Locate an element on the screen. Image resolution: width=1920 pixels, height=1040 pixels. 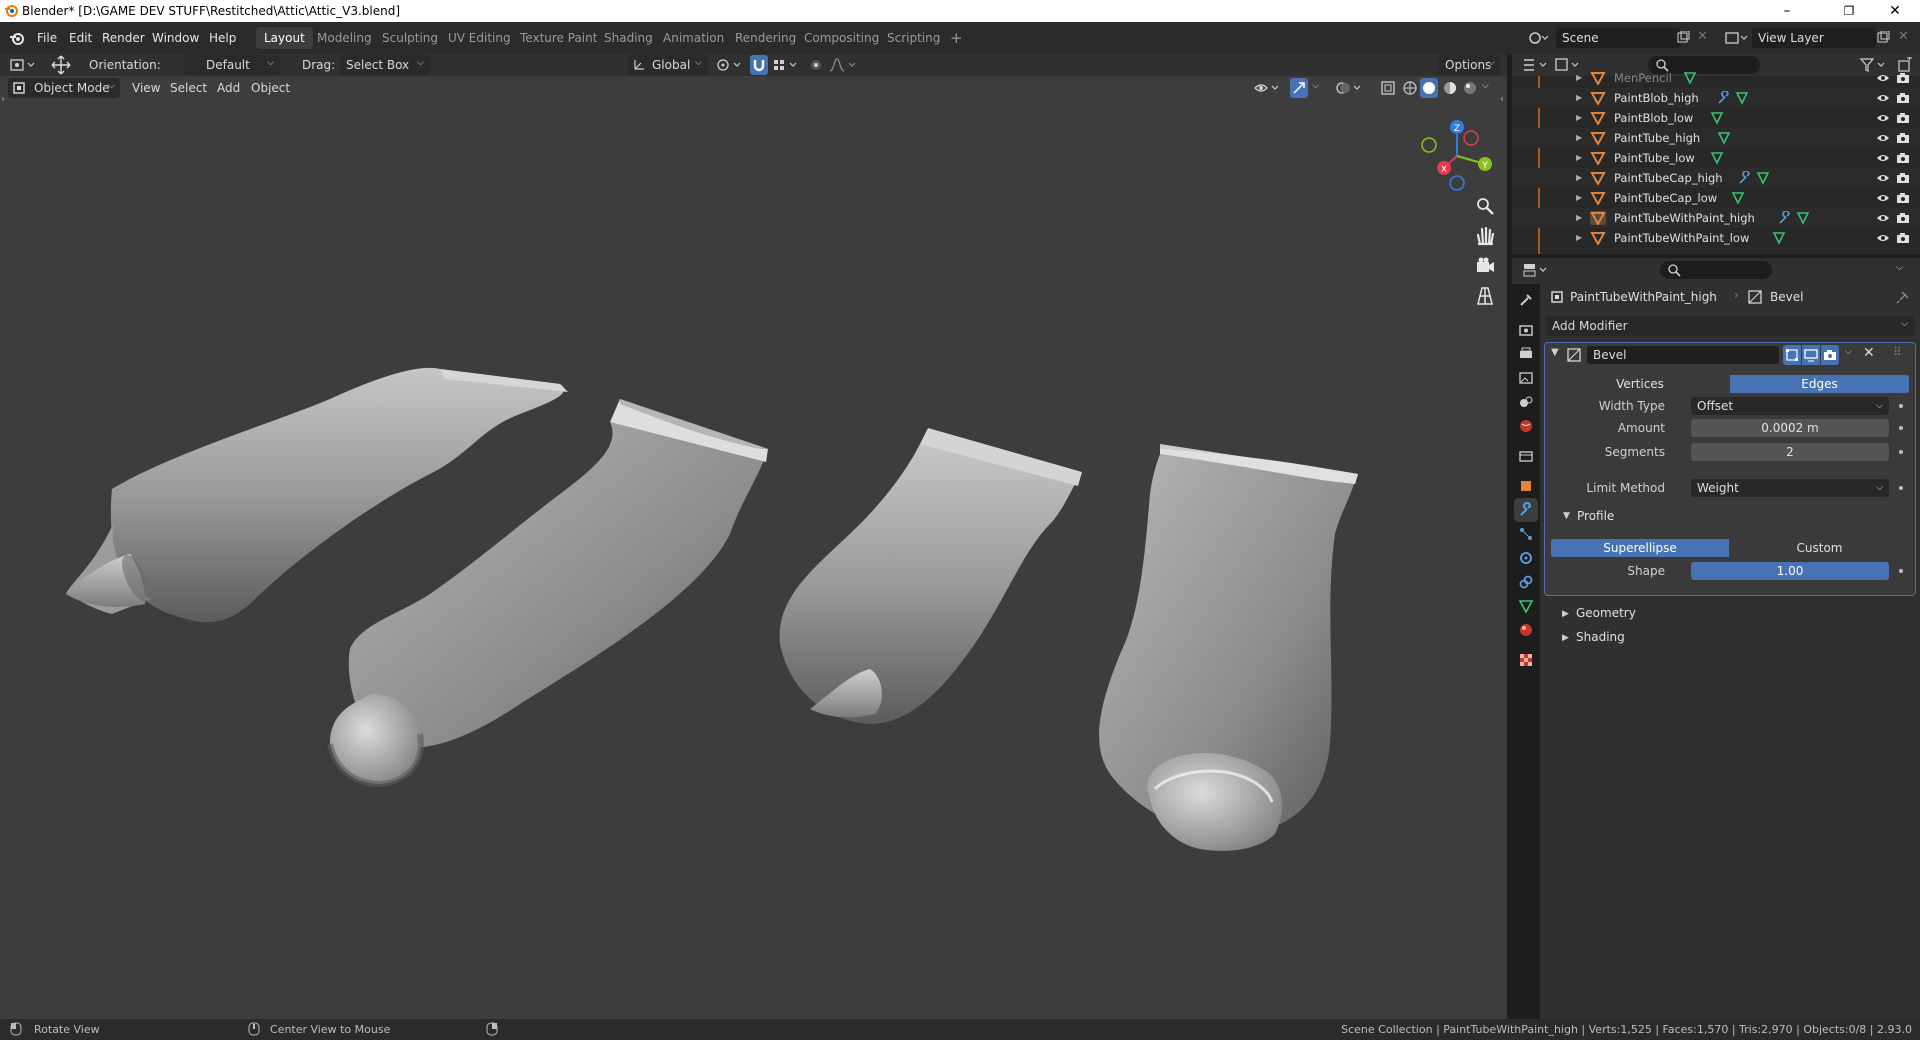
scene-selector-icon is located at coordinates (1540, 38).